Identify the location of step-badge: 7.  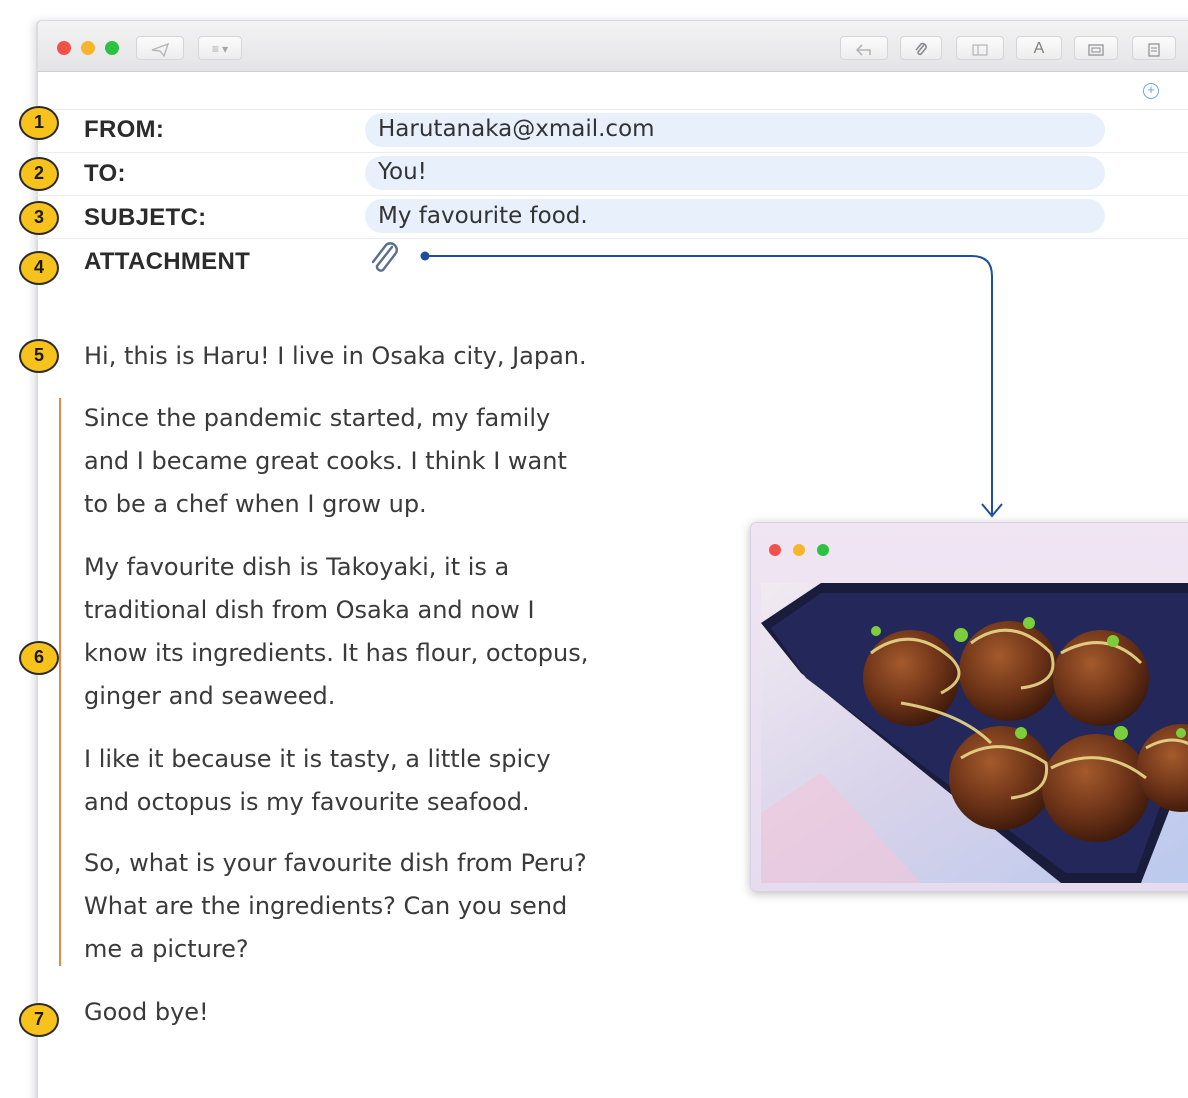
(39, 1020).